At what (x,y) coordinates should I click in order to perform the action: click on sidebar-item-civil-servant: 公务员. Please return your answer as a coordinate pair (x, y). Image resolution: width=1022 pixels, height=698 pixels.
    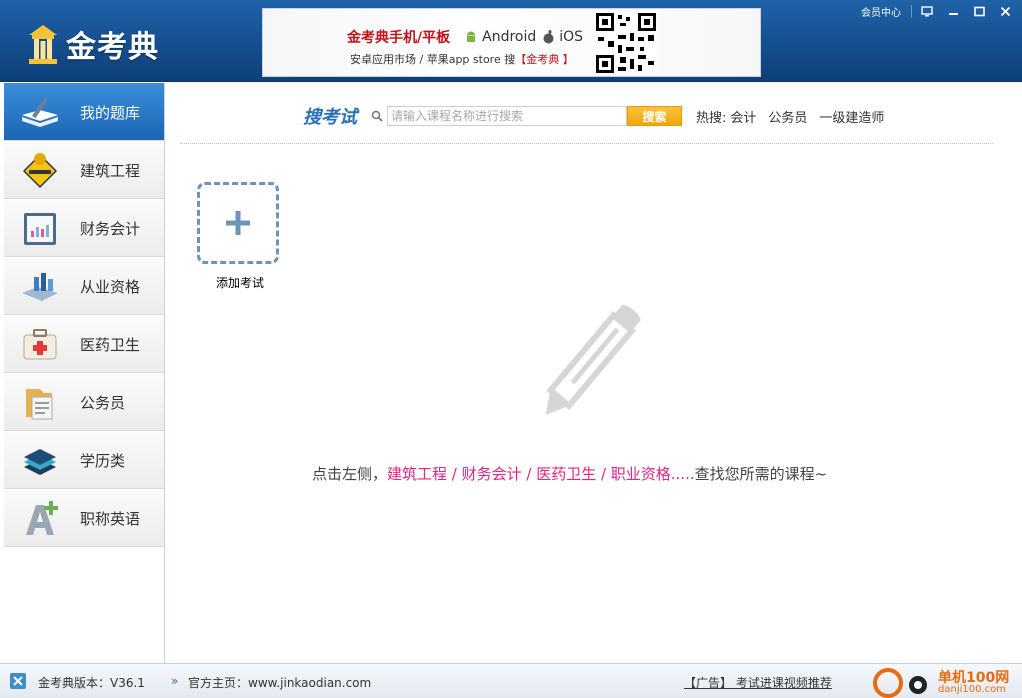
    Looking at the image, I should click on (84, 402).